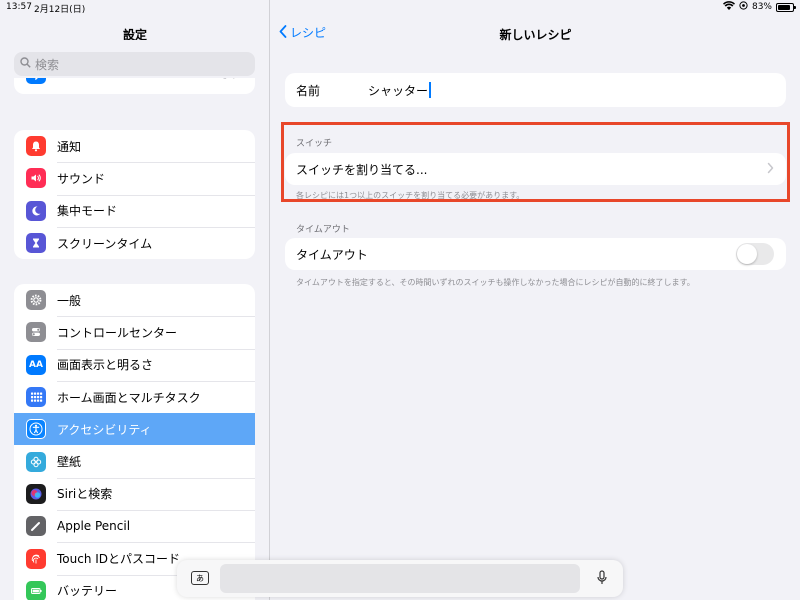  Describe the element at coordinates (104, 429) in the screenshot. I see `sidebar-item-label: アクセシビリティ` at that location.